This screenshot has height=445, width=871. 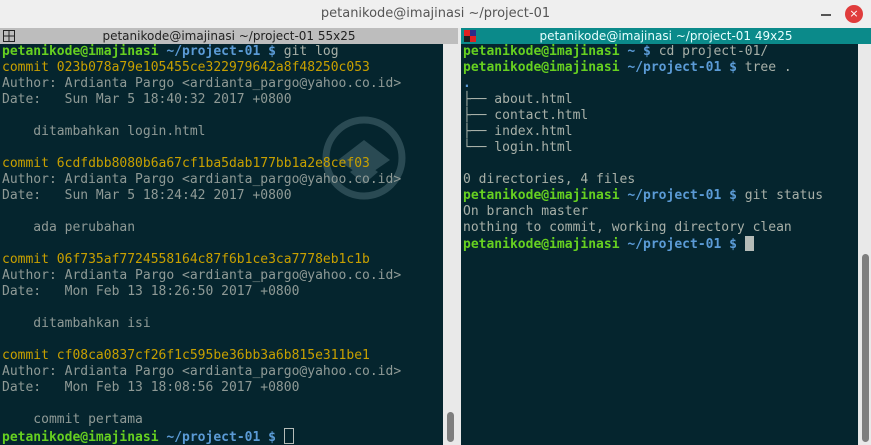 I want to click on terminal-line: On branch master, so click(x=525, y=212).